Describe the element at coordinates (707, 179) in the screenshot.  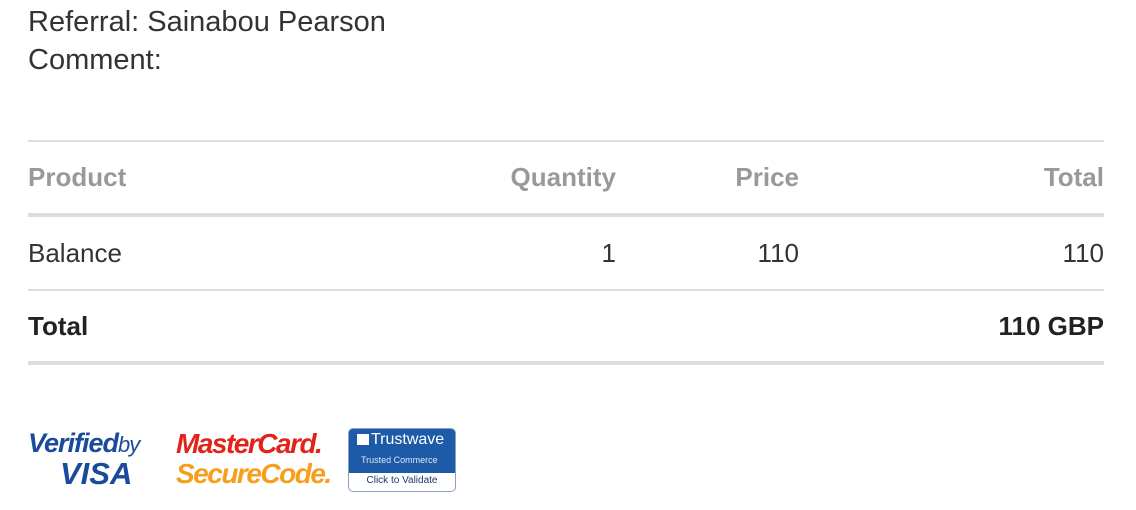
I see `header-price: Price` at that location.